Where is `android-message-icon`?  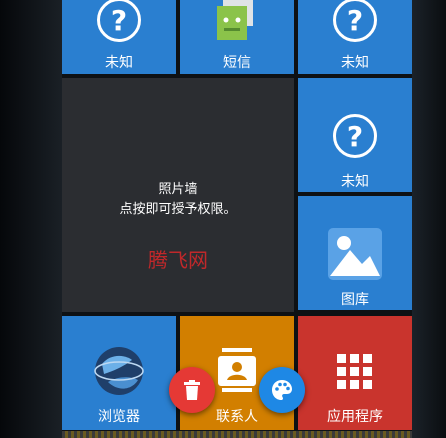
android-message-icon is located at coordinates (235, 20).